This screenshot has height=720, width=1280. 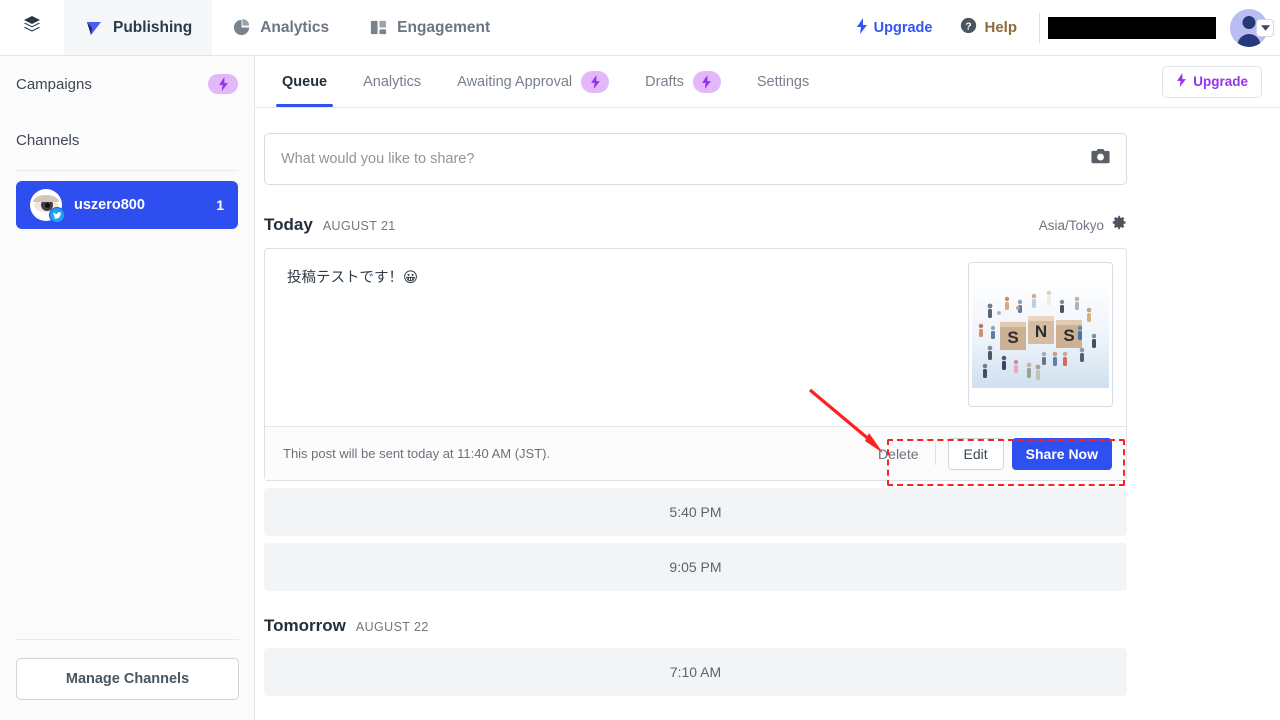 What do you see at coordinates (898, 454) in the screenshot?
I see `delete-button: Delete` at bounding box center [898, 454].